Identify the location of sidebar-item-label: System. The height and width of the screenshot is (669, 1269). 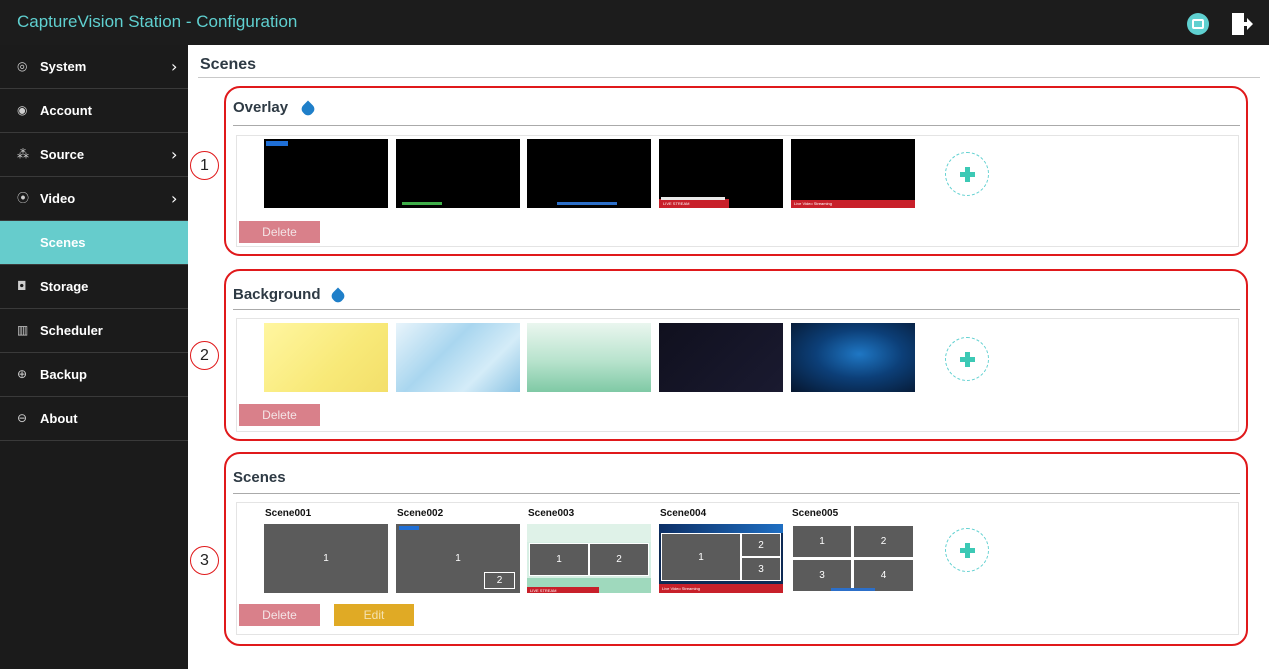
(63, 66).